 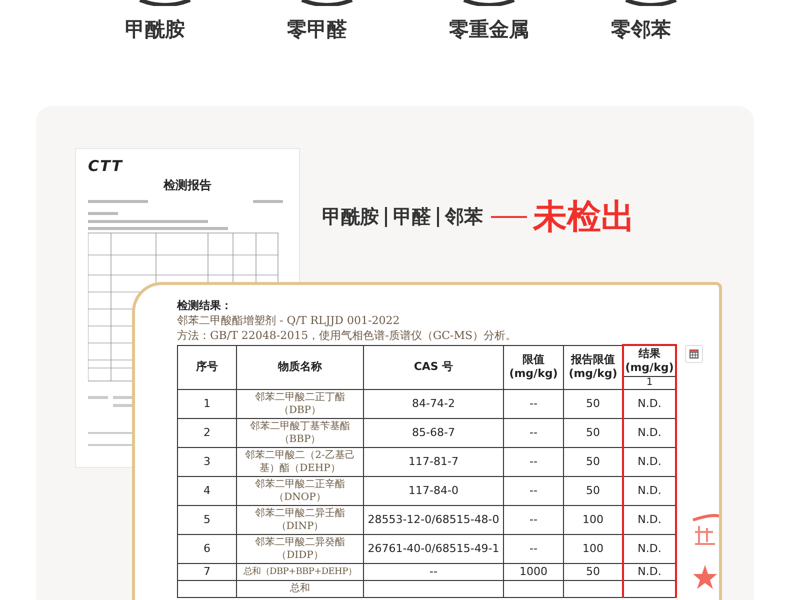 I want to click on table-cell: 总和（DBP+BBP+DEHP）, so click(x=300, y=571).